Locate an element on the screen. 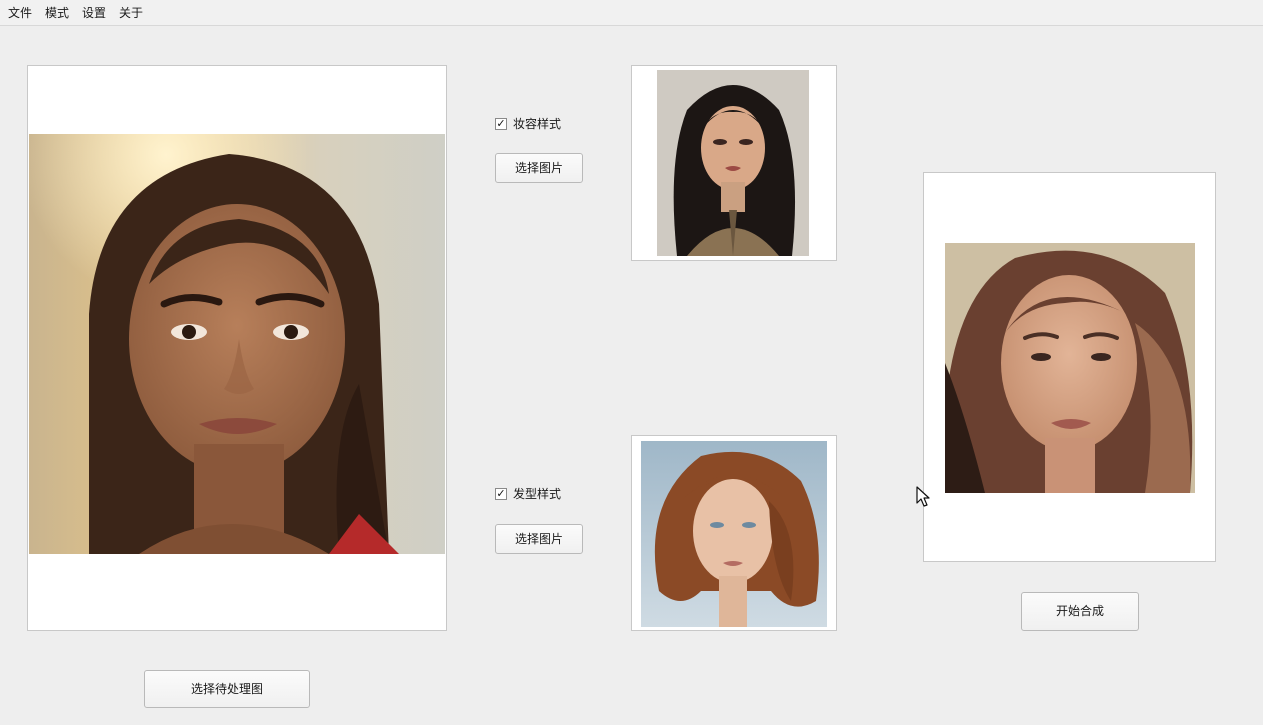  start-compose-button: 开始合成 is located at coordinates (1080, 611).